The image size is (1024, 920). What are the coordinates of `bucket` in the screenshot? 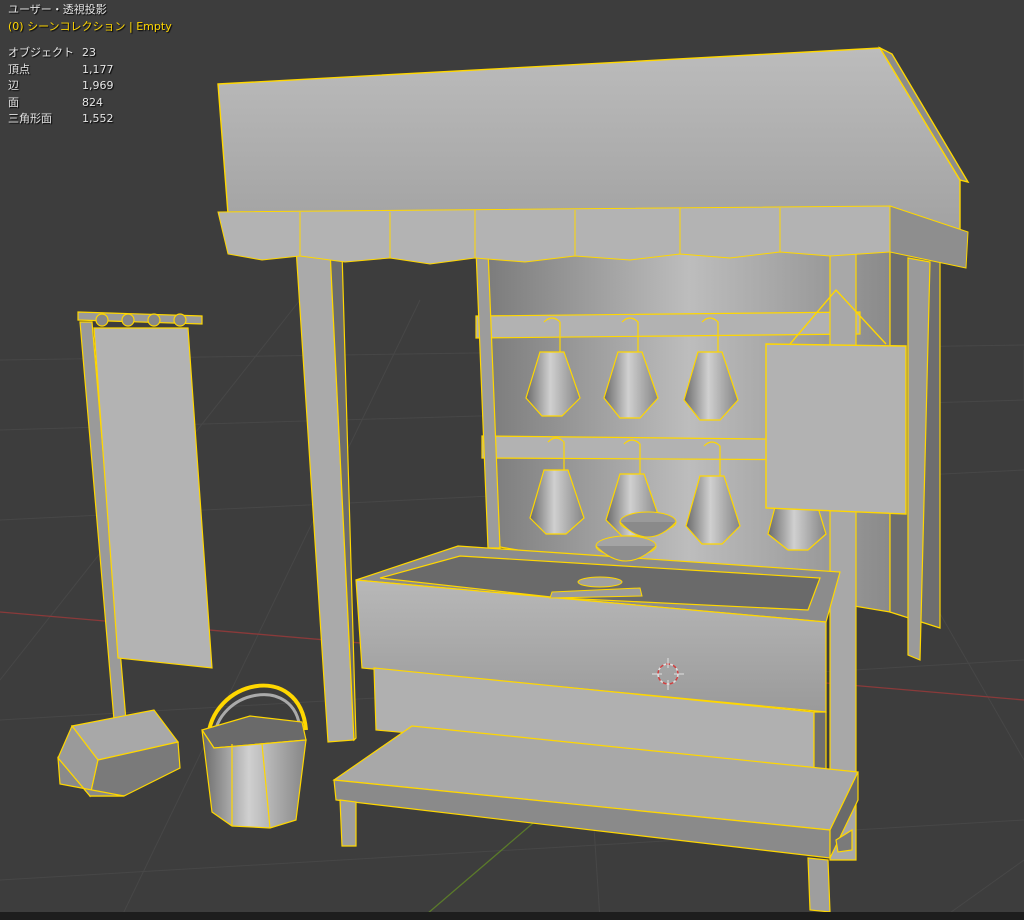 It's located at (254, 756).